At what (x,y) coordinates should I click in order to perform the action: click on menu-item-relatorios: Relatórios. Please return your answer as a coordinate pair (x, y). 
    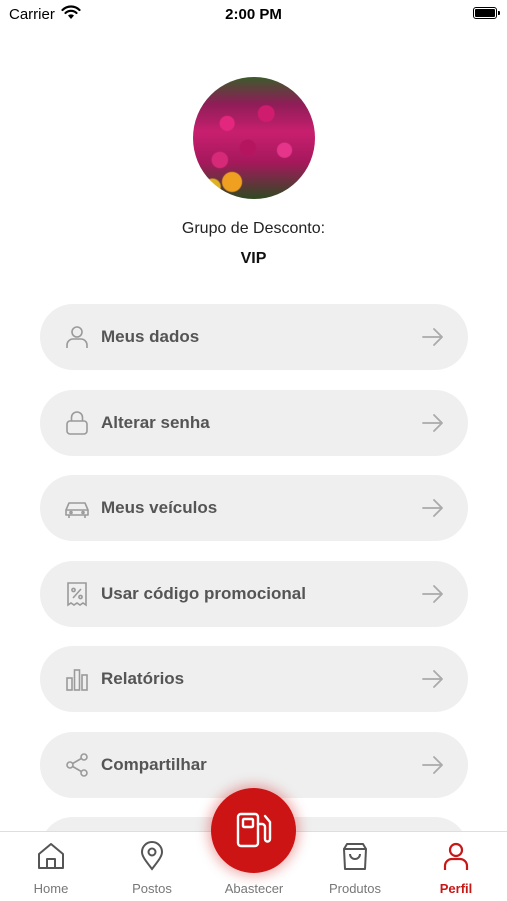
    Looking at the image, I should click on (254, 679).